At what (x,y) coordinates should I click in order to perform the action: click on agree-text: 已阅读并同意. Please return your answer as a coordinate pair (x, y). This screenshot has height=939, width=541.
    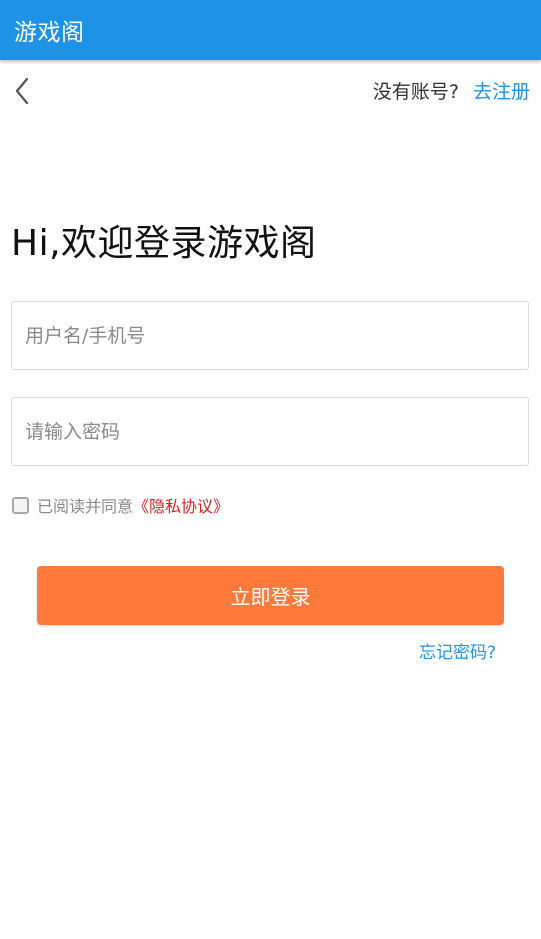
    Looking at the image, I should click on (85, 506).